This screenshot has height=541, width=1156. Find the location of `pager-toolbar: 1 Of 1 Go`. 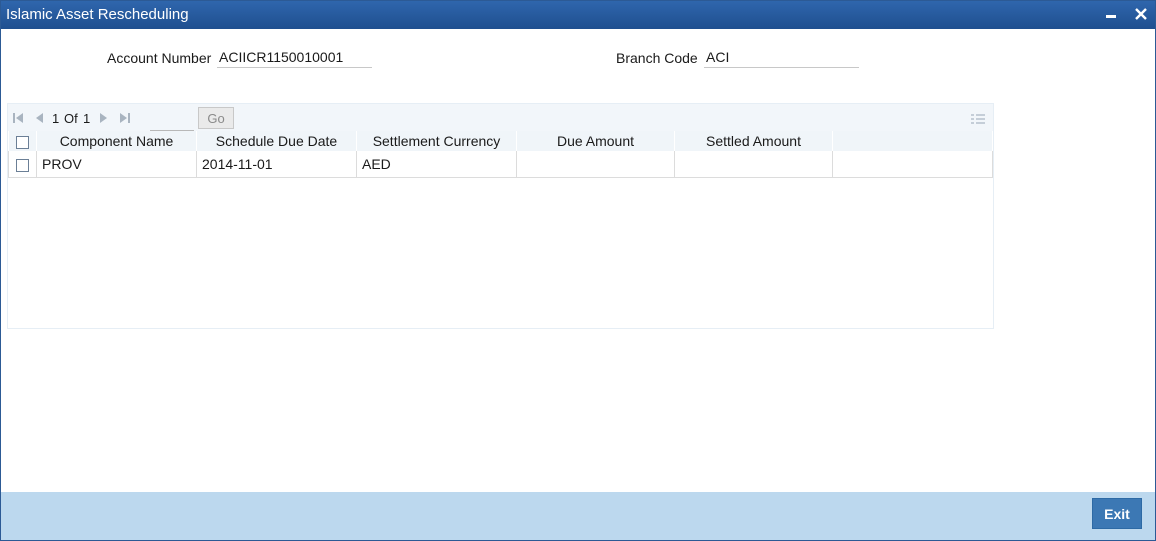

pager-toolbar: 1 Of 1 Go is located at coordinates (500, 117).